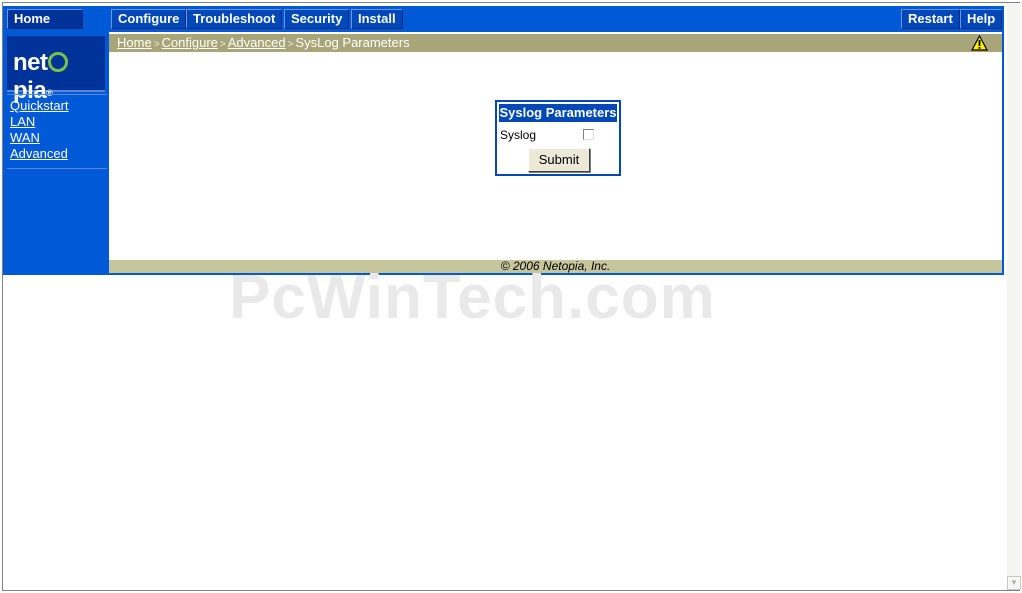 This screenshot has width=1022, height=593. What do you see at coordinates (39, 138) in the screenshot?
I see `sidebar-item-wan: WAN` at bounding box center [39, 138].